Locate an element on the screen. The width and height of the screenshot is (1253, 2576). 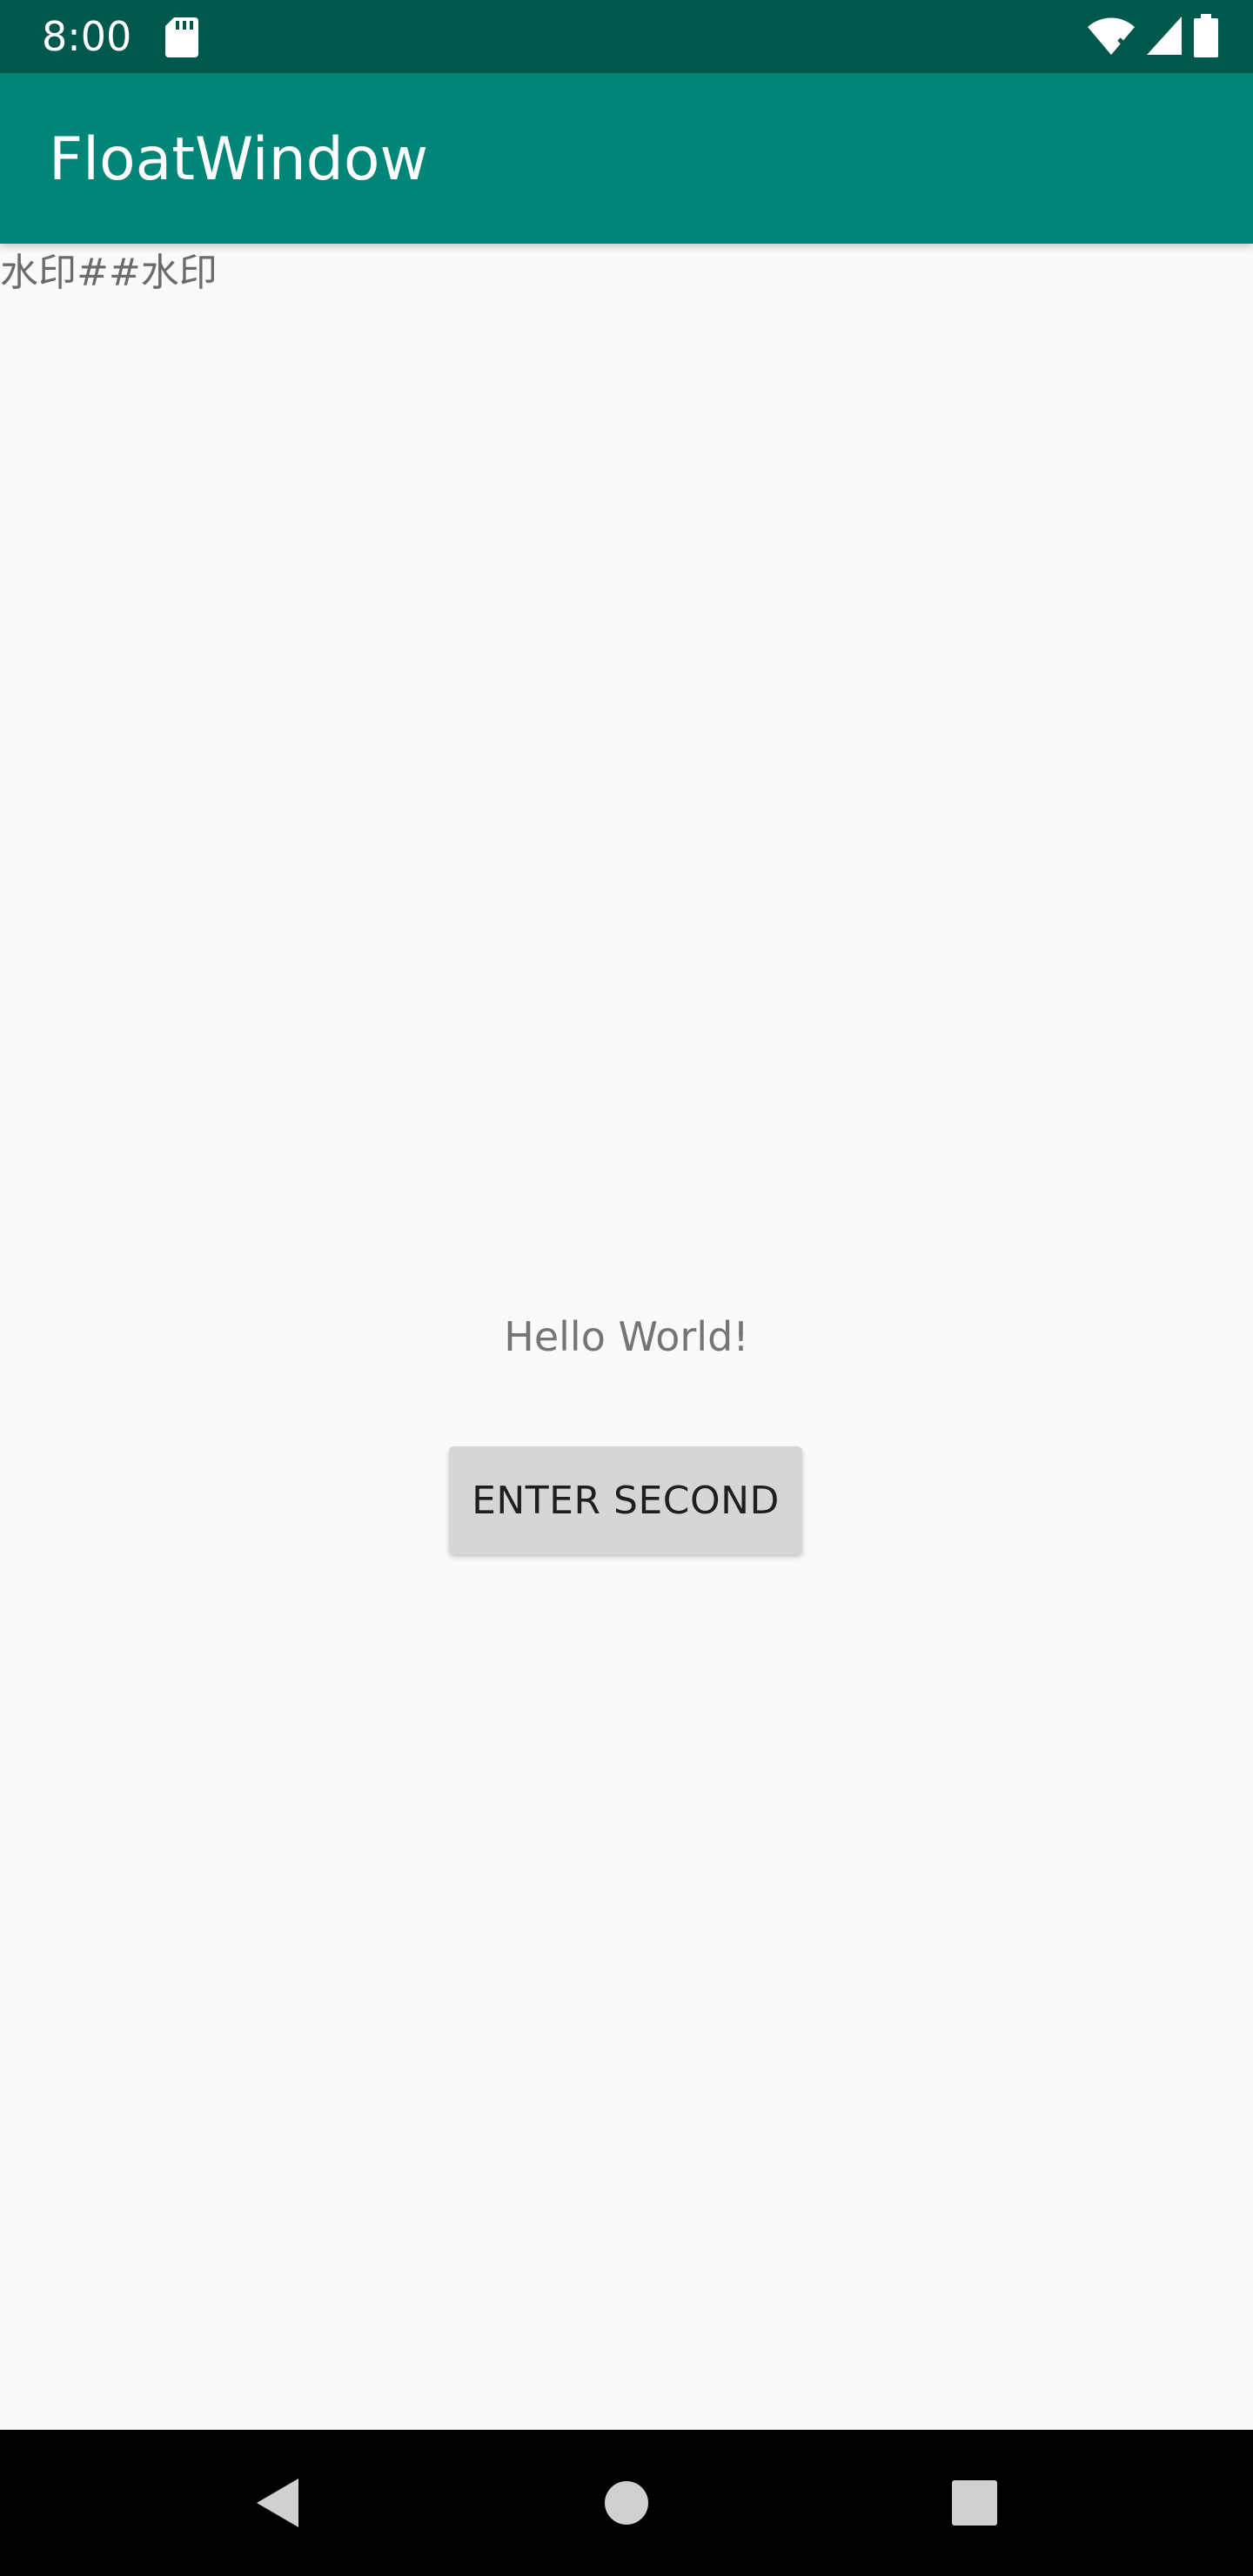
home-icon is located at coordinates (626, 2502).